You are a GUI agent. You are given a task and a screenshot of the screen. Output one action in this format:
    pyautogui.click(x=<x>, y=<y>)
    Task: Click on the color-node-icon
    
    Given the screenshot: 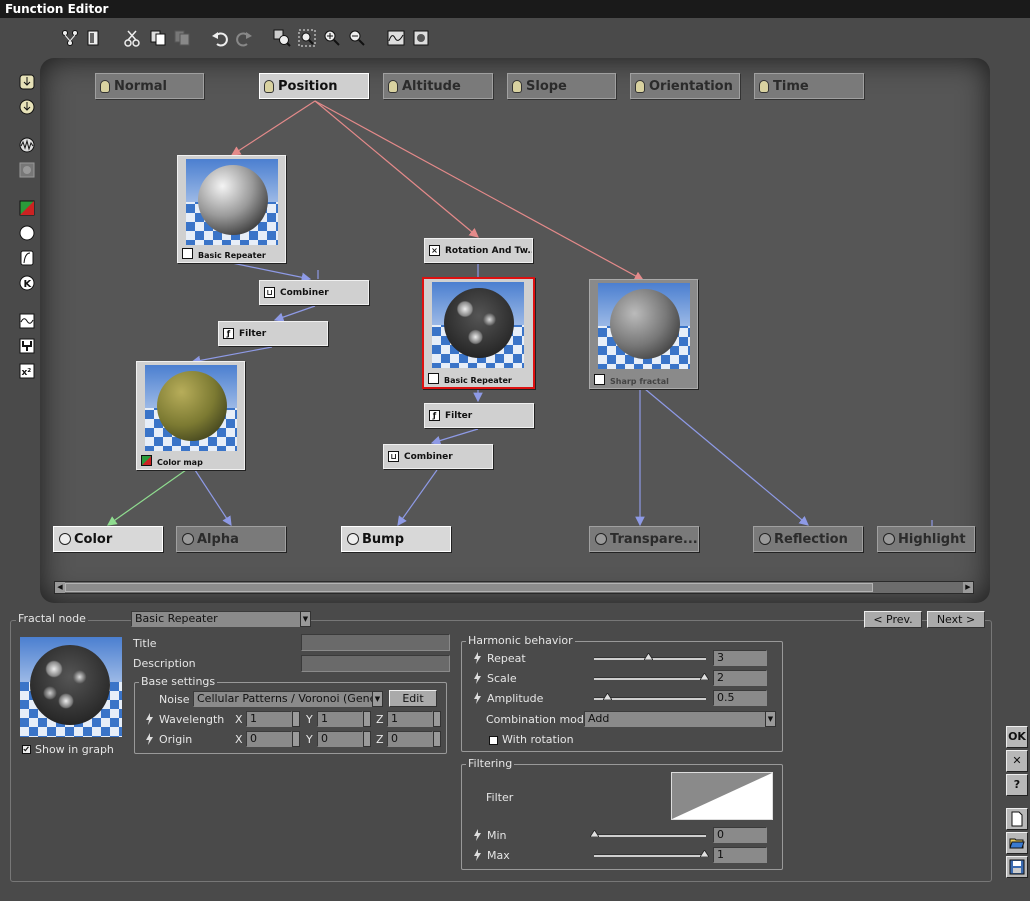 What is the action you would take?
    pyautogui.click(x=27, y=208)
    